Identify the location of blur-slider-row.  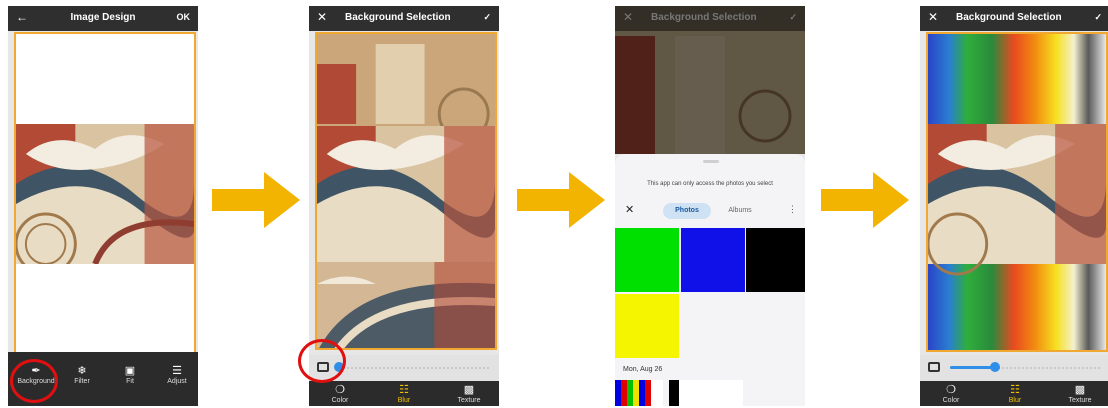
(1014, 368).